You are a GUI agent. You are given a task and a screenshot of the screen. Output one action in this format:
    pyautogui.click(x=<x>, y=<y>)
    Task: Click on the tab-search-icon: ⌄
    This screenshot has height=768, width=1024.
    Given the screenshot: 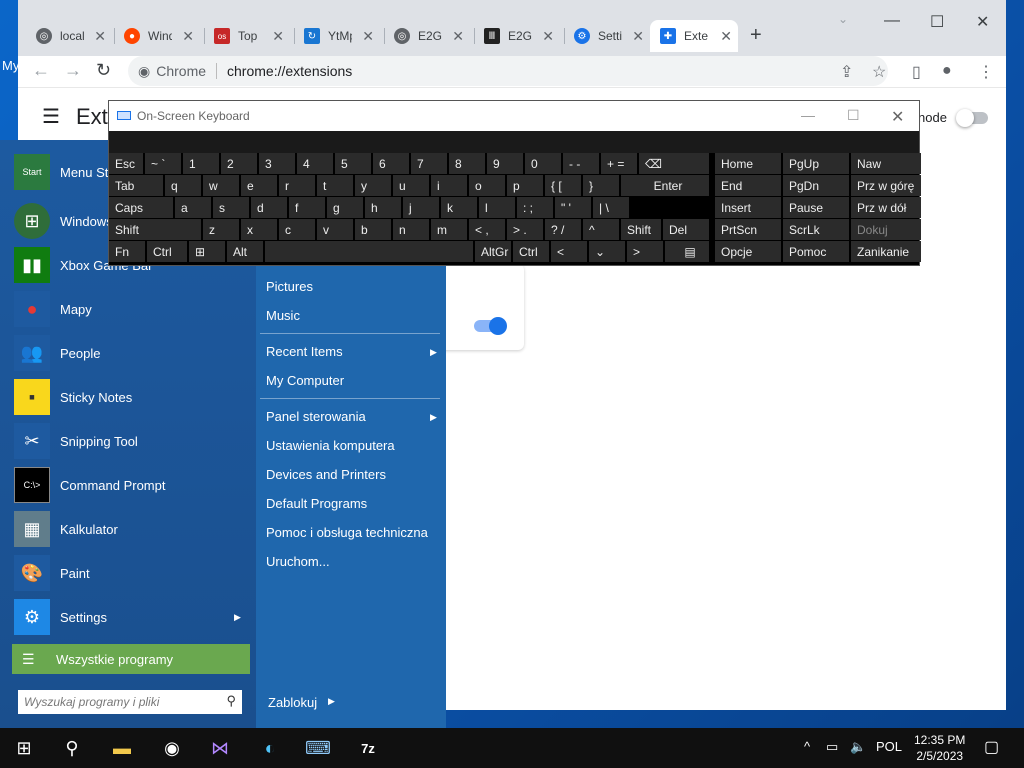 What is the action you would take?
    pyautogui.click(x=843, y=19)
    